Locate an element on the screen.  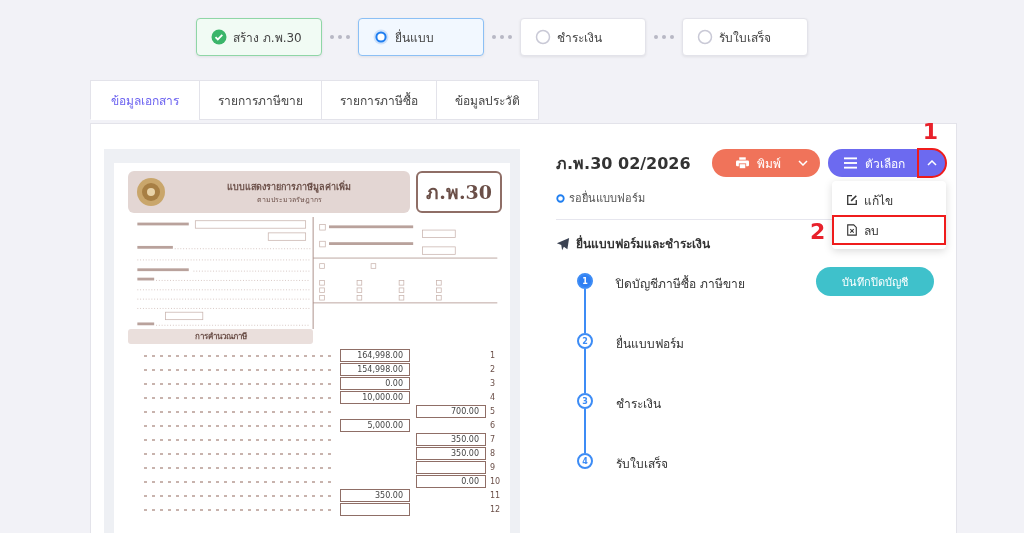
step-number: 3 is located at coordinates (585, 401).